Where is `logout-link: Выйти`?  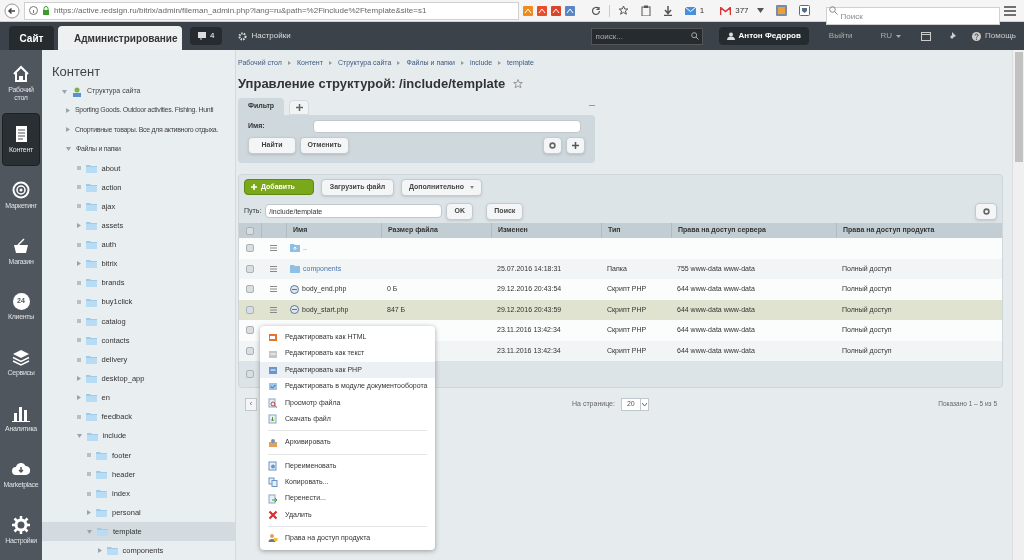
logout-link: Выйти is located at coordinates (840, 36).